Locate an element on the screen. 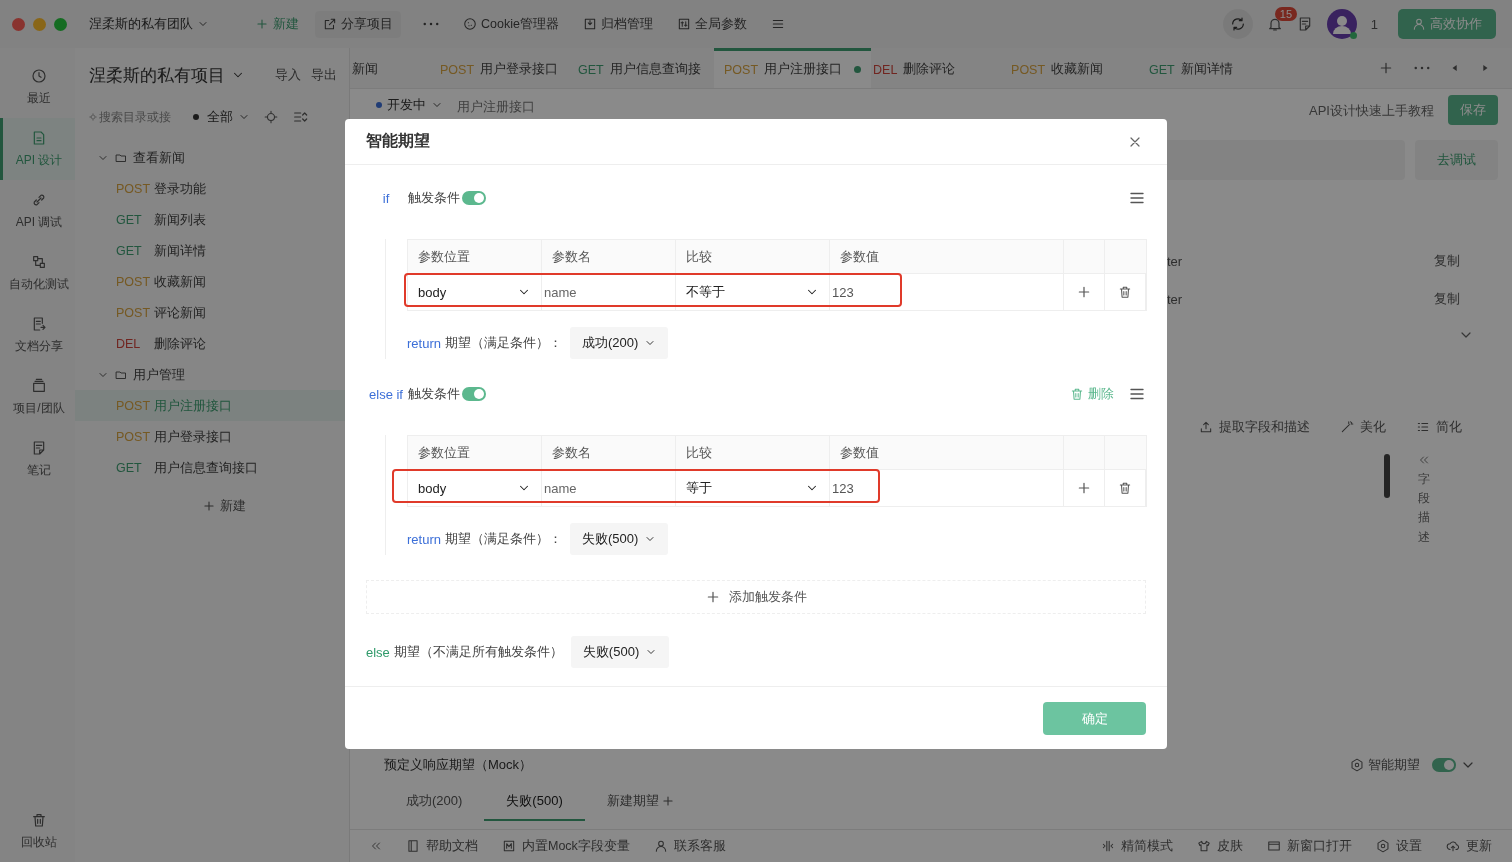 The width and height of the screenshot is (1512, 862). body-tool-button: 美化 is located at coordinates (1363, 427).